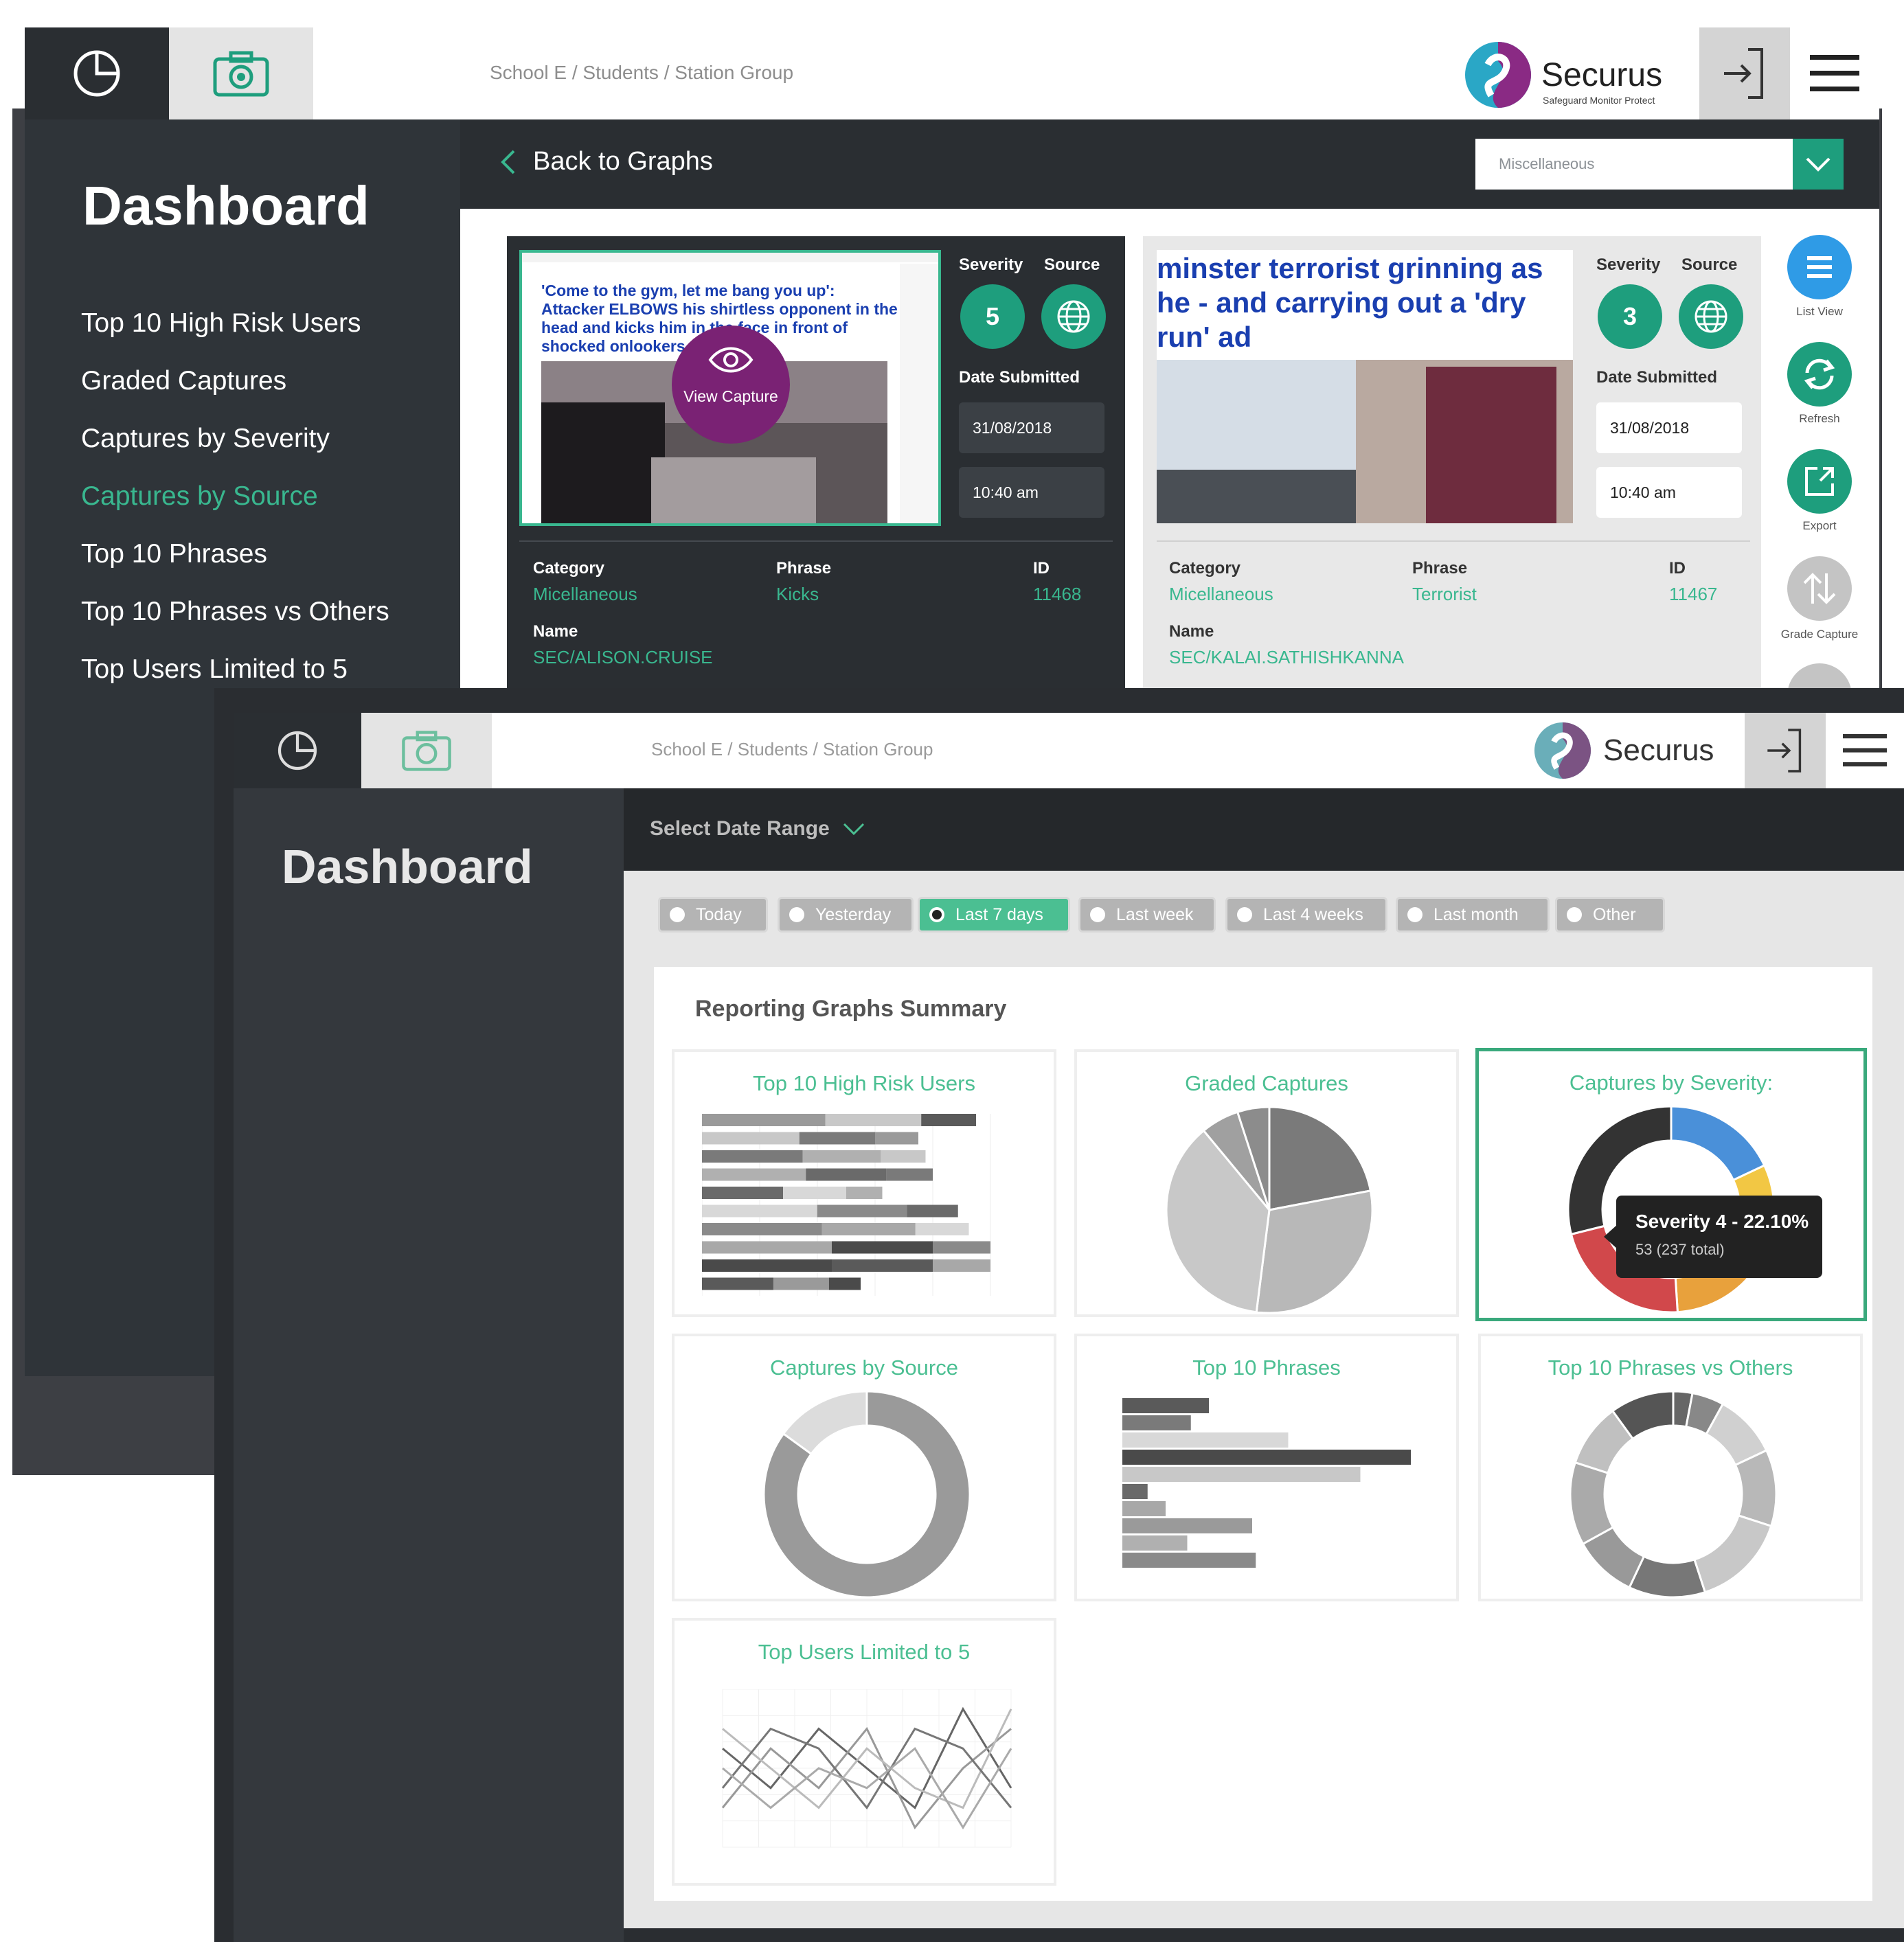  Describe the element at coordinates (1659, 164) in the screenshot. I see `category-select: Miscellaneous` at that location.